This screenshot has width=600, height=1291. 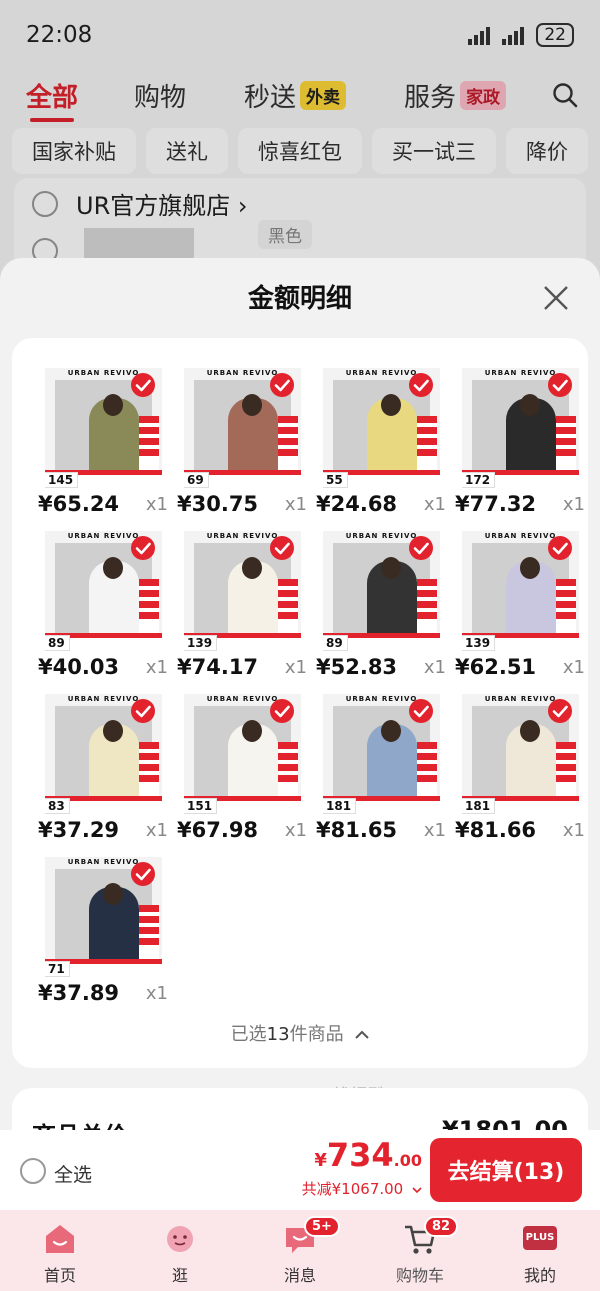 I want to click on product-item: URBAN REVIVO 181 ¥81.66 x1, so click(x=520, y=771).